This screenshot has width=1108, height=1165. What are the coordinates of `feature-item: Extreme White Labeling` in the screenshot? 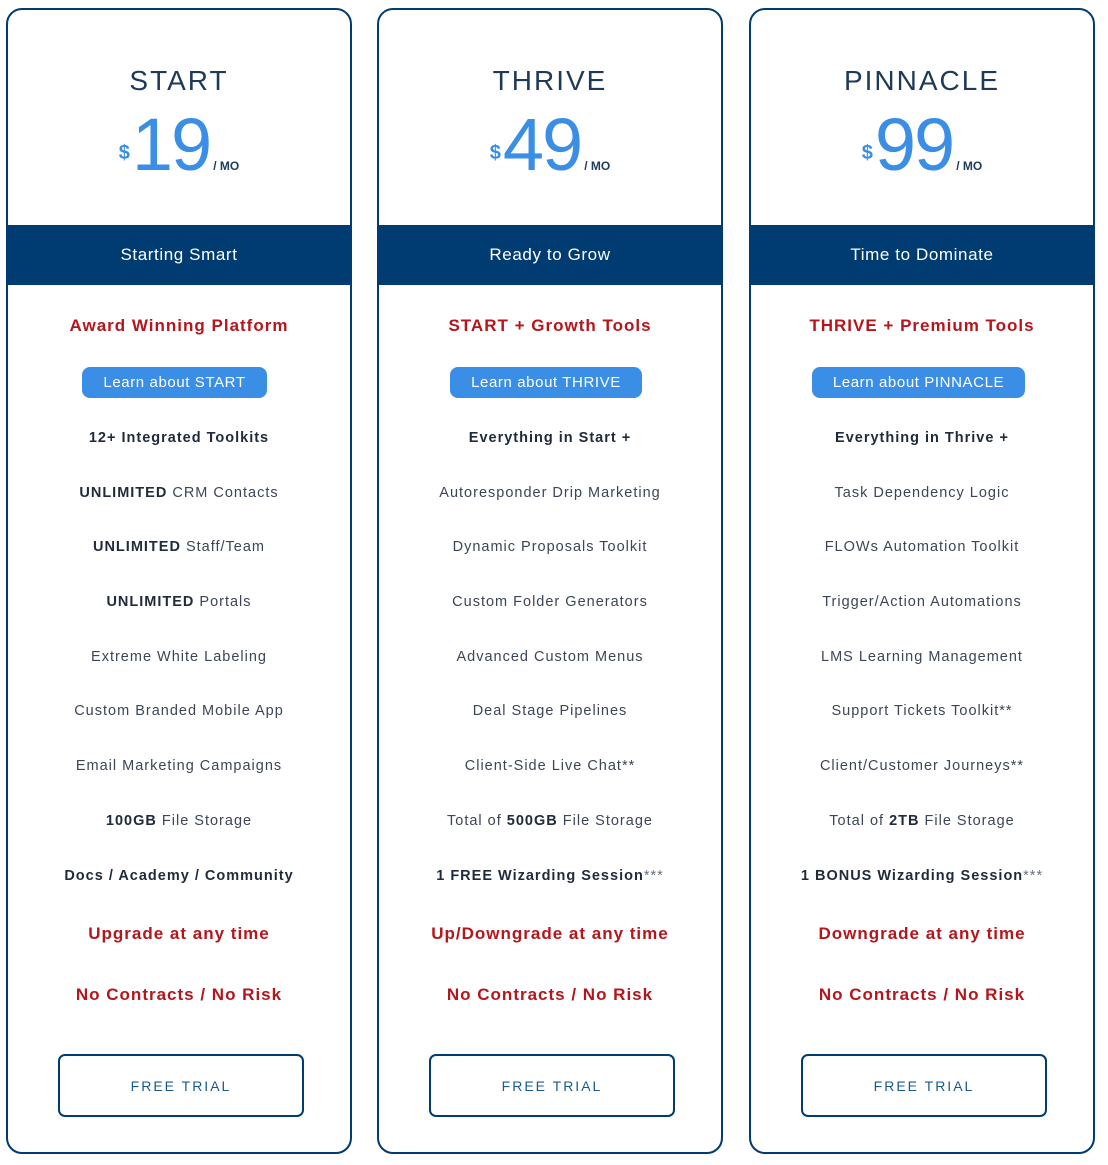 It's located at (179, 674).